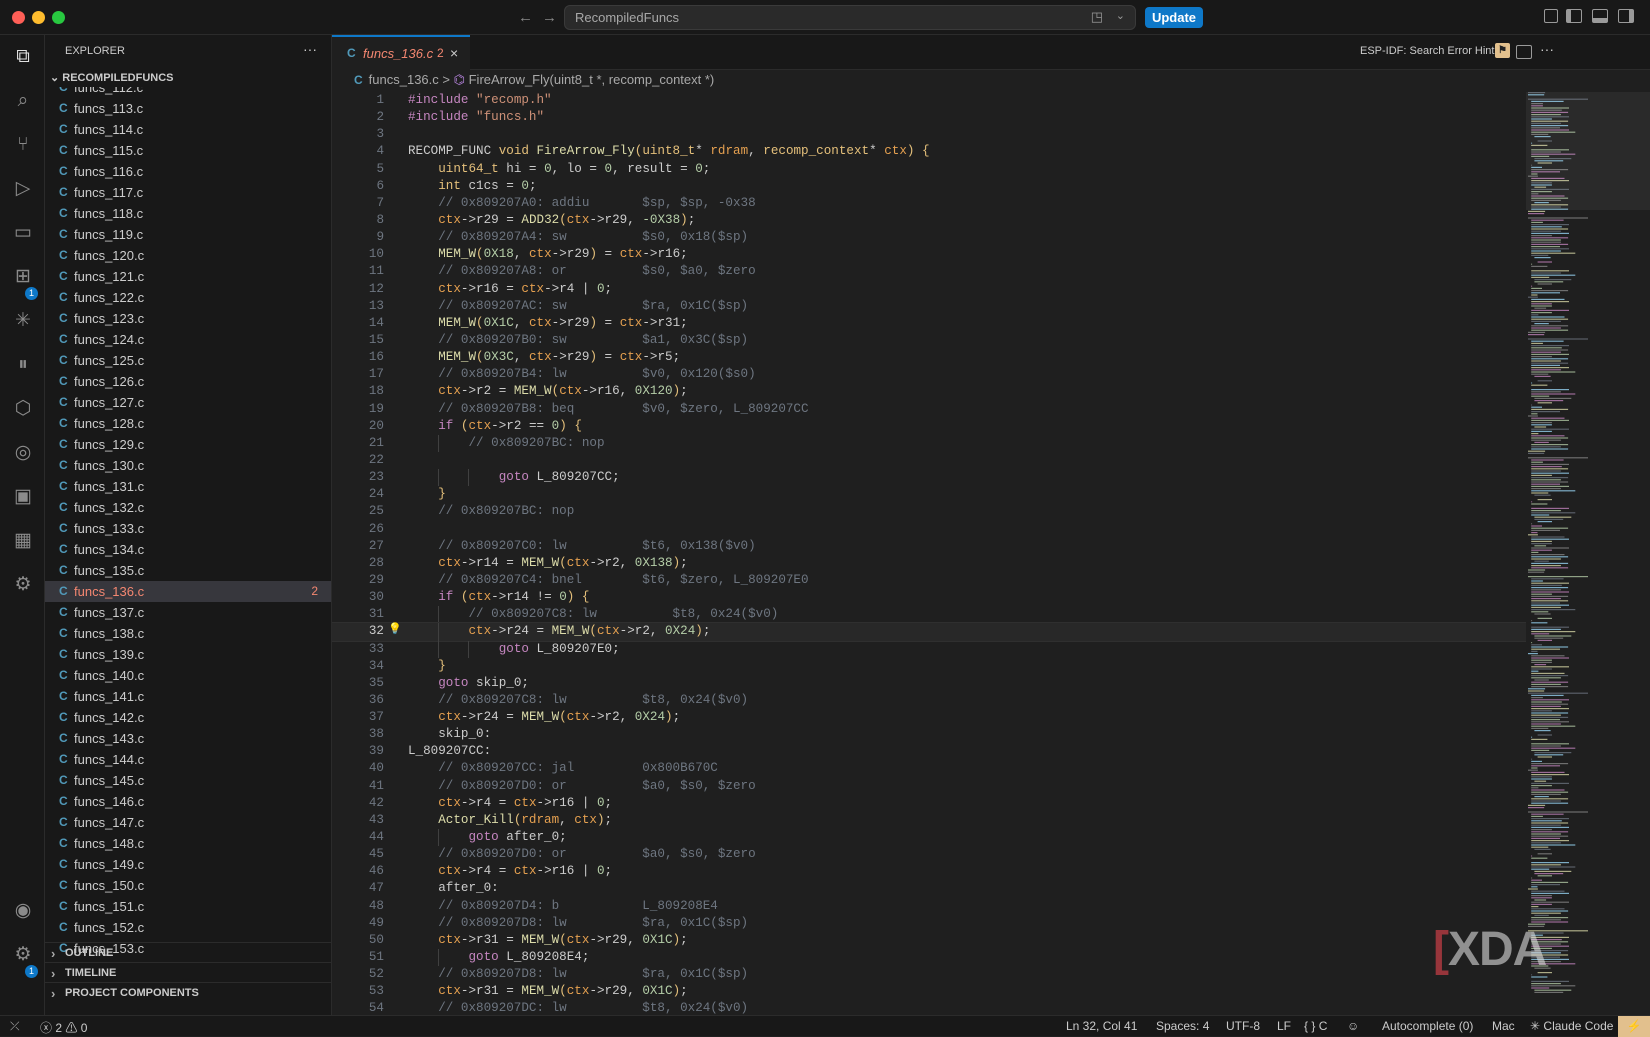 The width and height of the screenshot is (1650, 1037). What do you see at coordinates (1626, 16) in the screenshot?
I see `toggle-secondary-sidebar-icon` at bounding box center [1626, 16].